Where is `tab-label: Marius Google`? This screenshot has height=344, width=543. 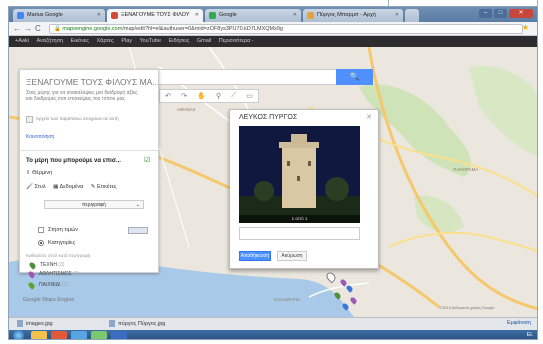
tab-label: Marius Google is located at coordinates (45, 15).